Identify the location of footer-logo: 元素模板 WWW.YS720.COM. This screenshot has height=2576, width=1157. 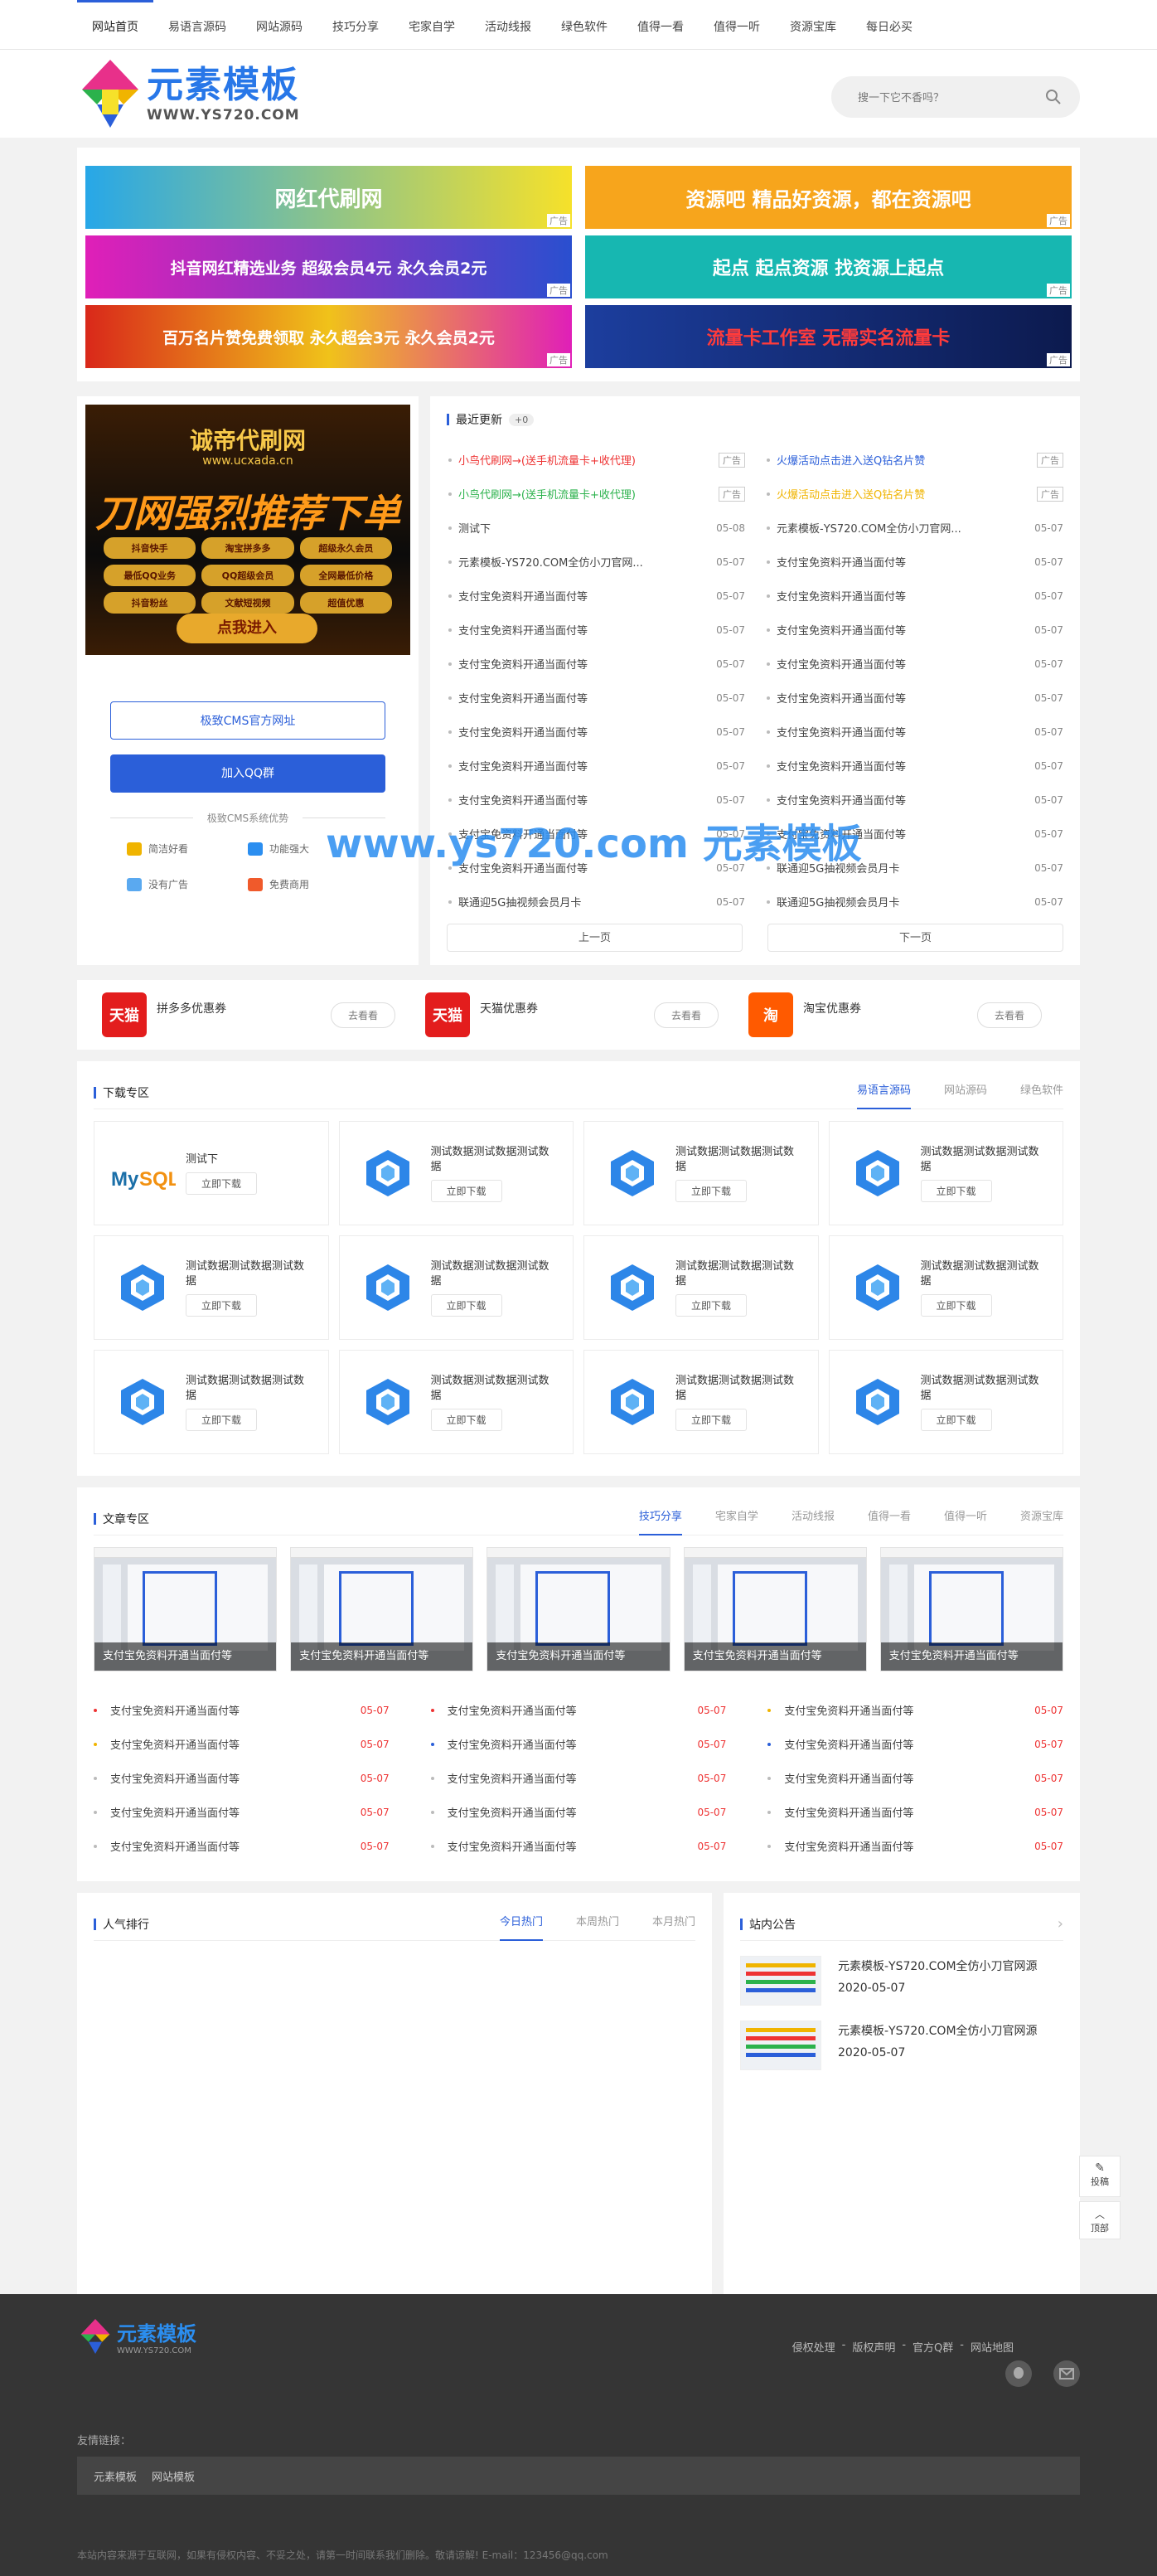
(136, 2336).